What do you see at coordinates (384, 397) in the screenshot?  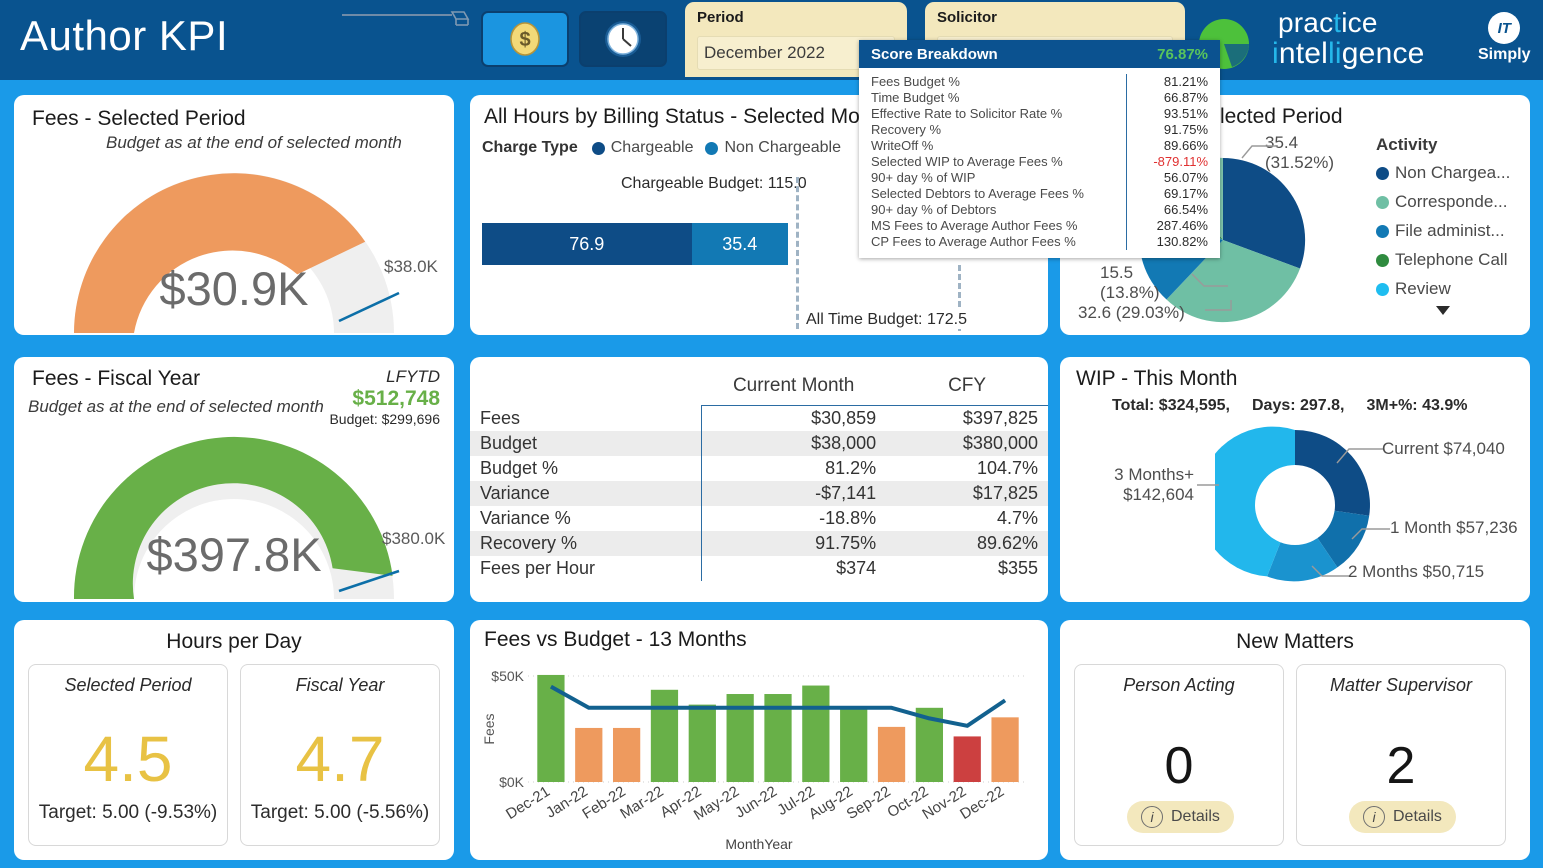 I see `lfytd-block: LFYTD $512,748 Budget: $299,696` at bounding box center [384, 397].